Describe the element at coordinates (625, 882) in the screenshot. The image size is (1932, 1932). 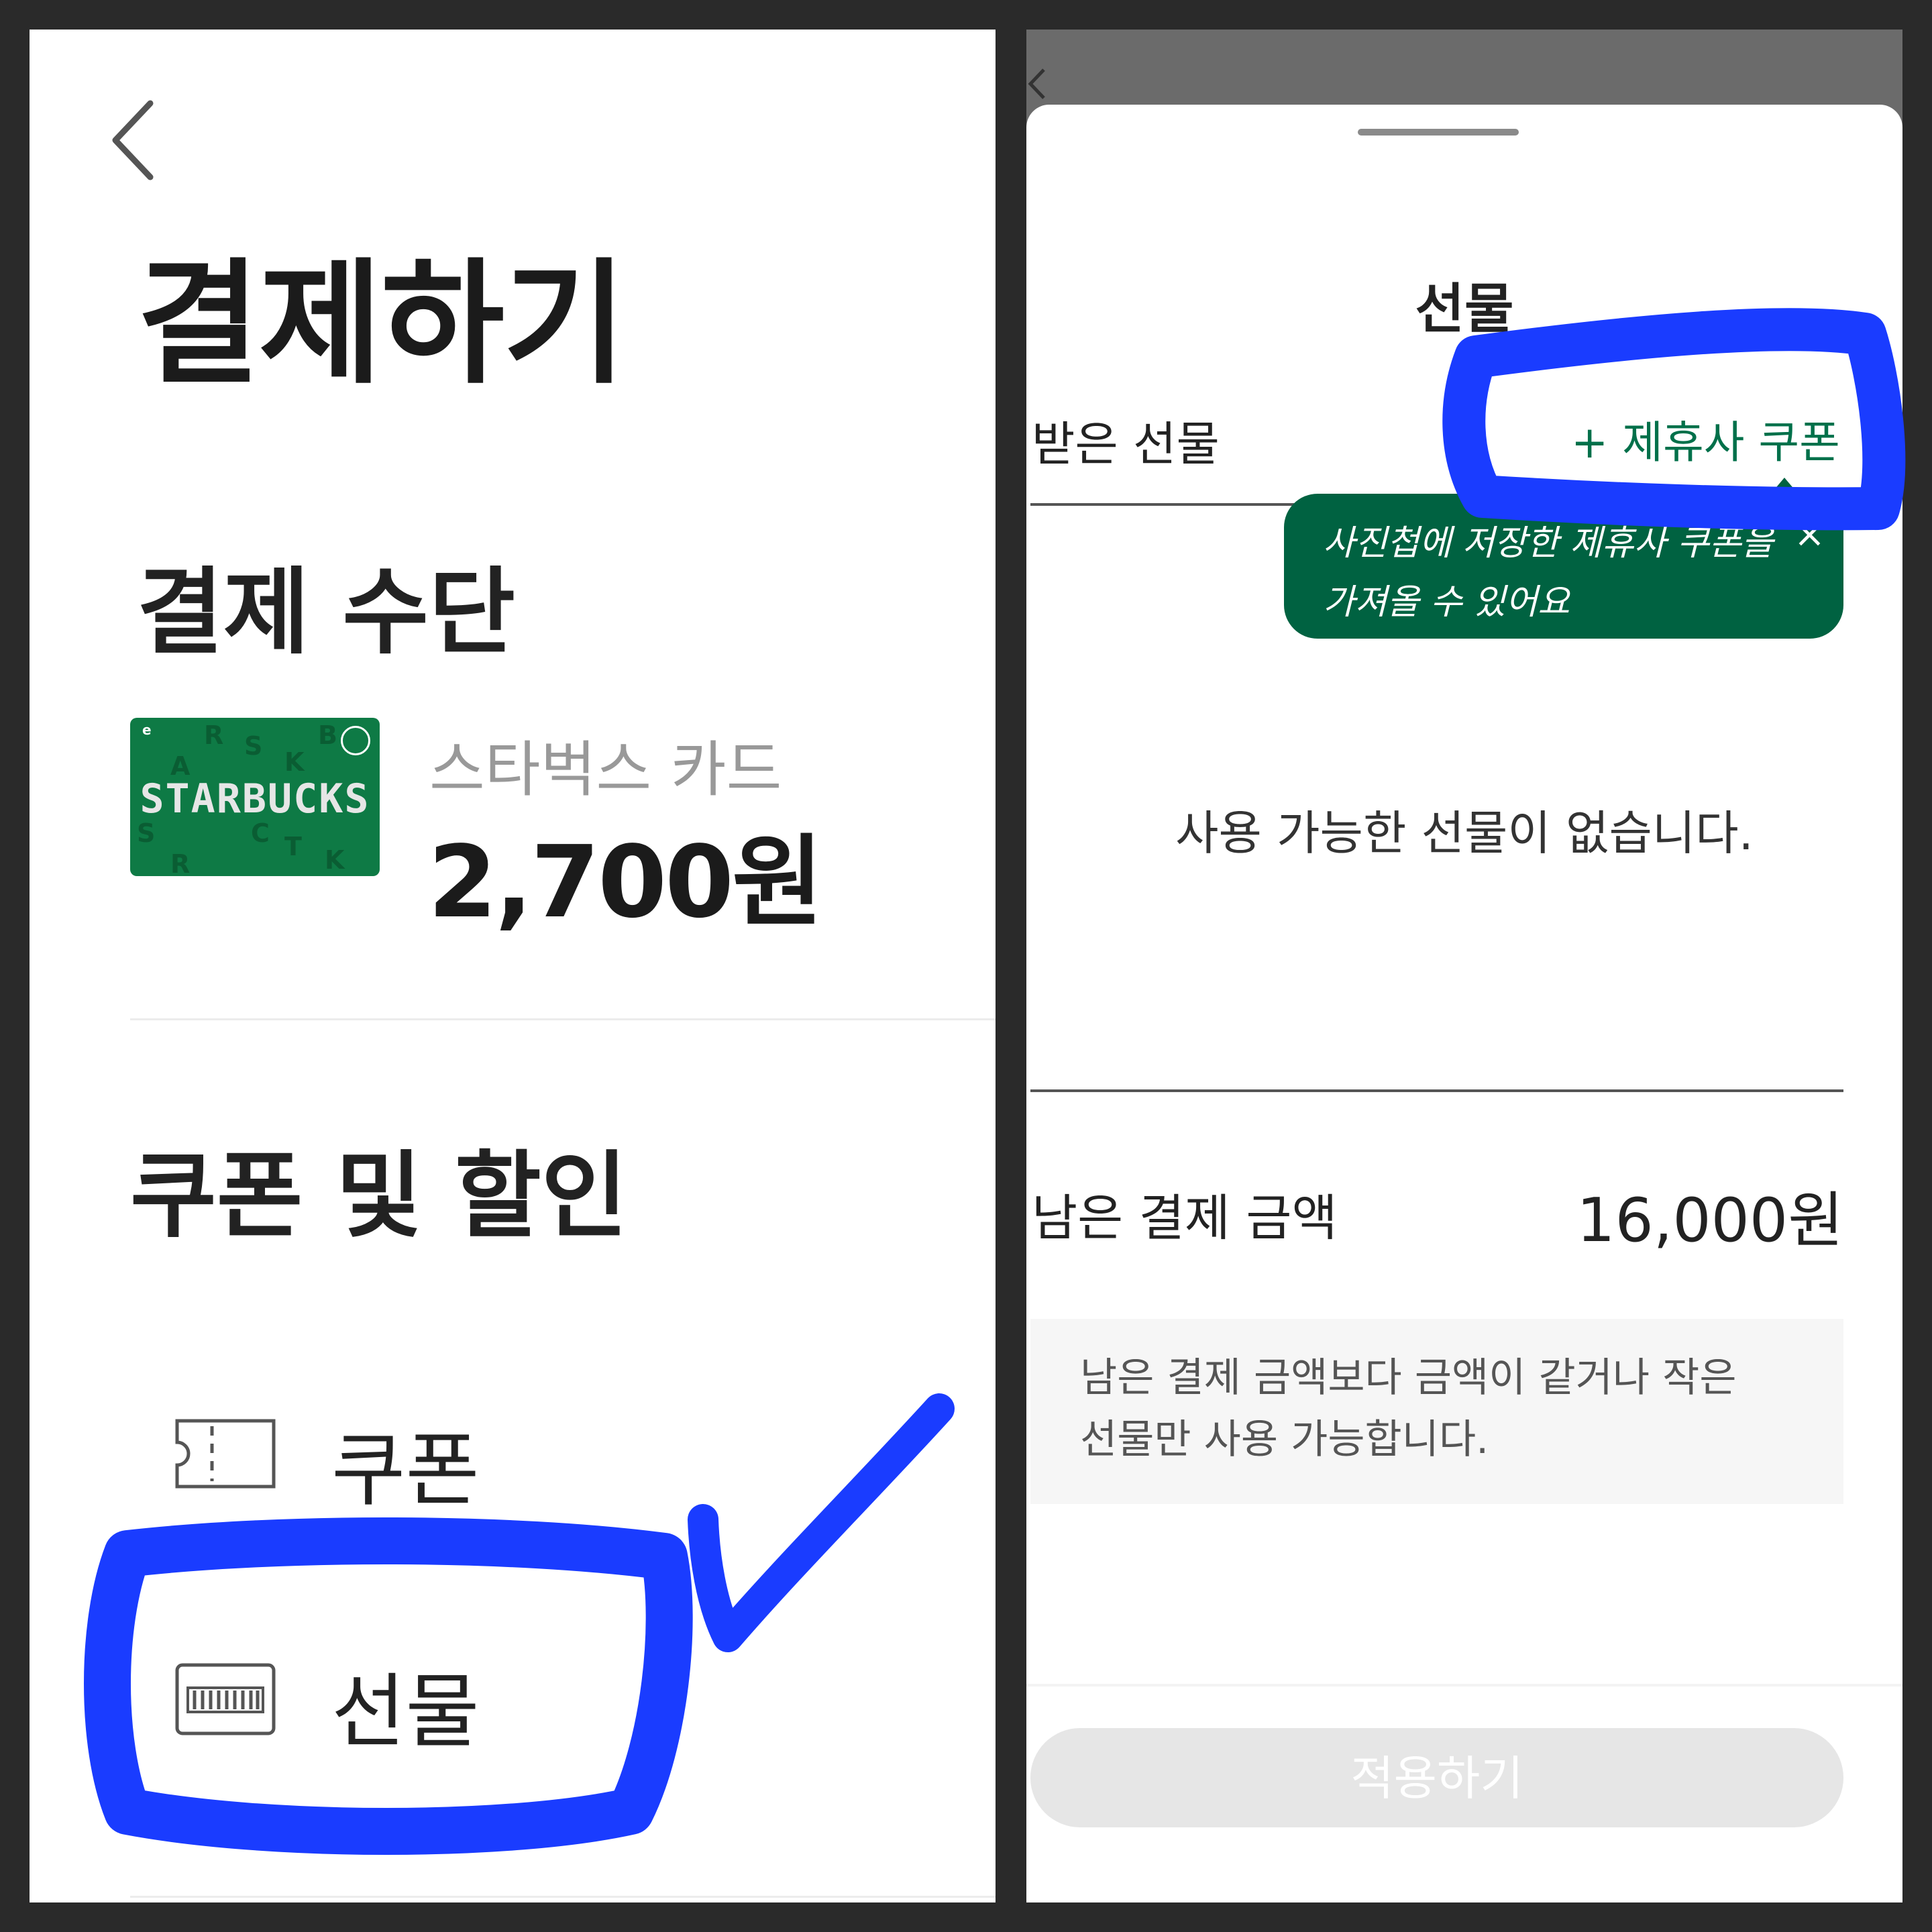
I see `card-balance: 2,700원` at that location.